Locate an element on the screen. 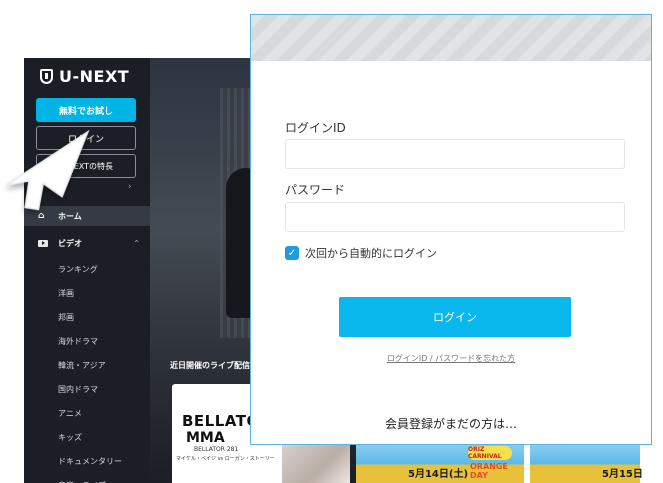  password-label: パスワード is located at coordinates (315, 190).